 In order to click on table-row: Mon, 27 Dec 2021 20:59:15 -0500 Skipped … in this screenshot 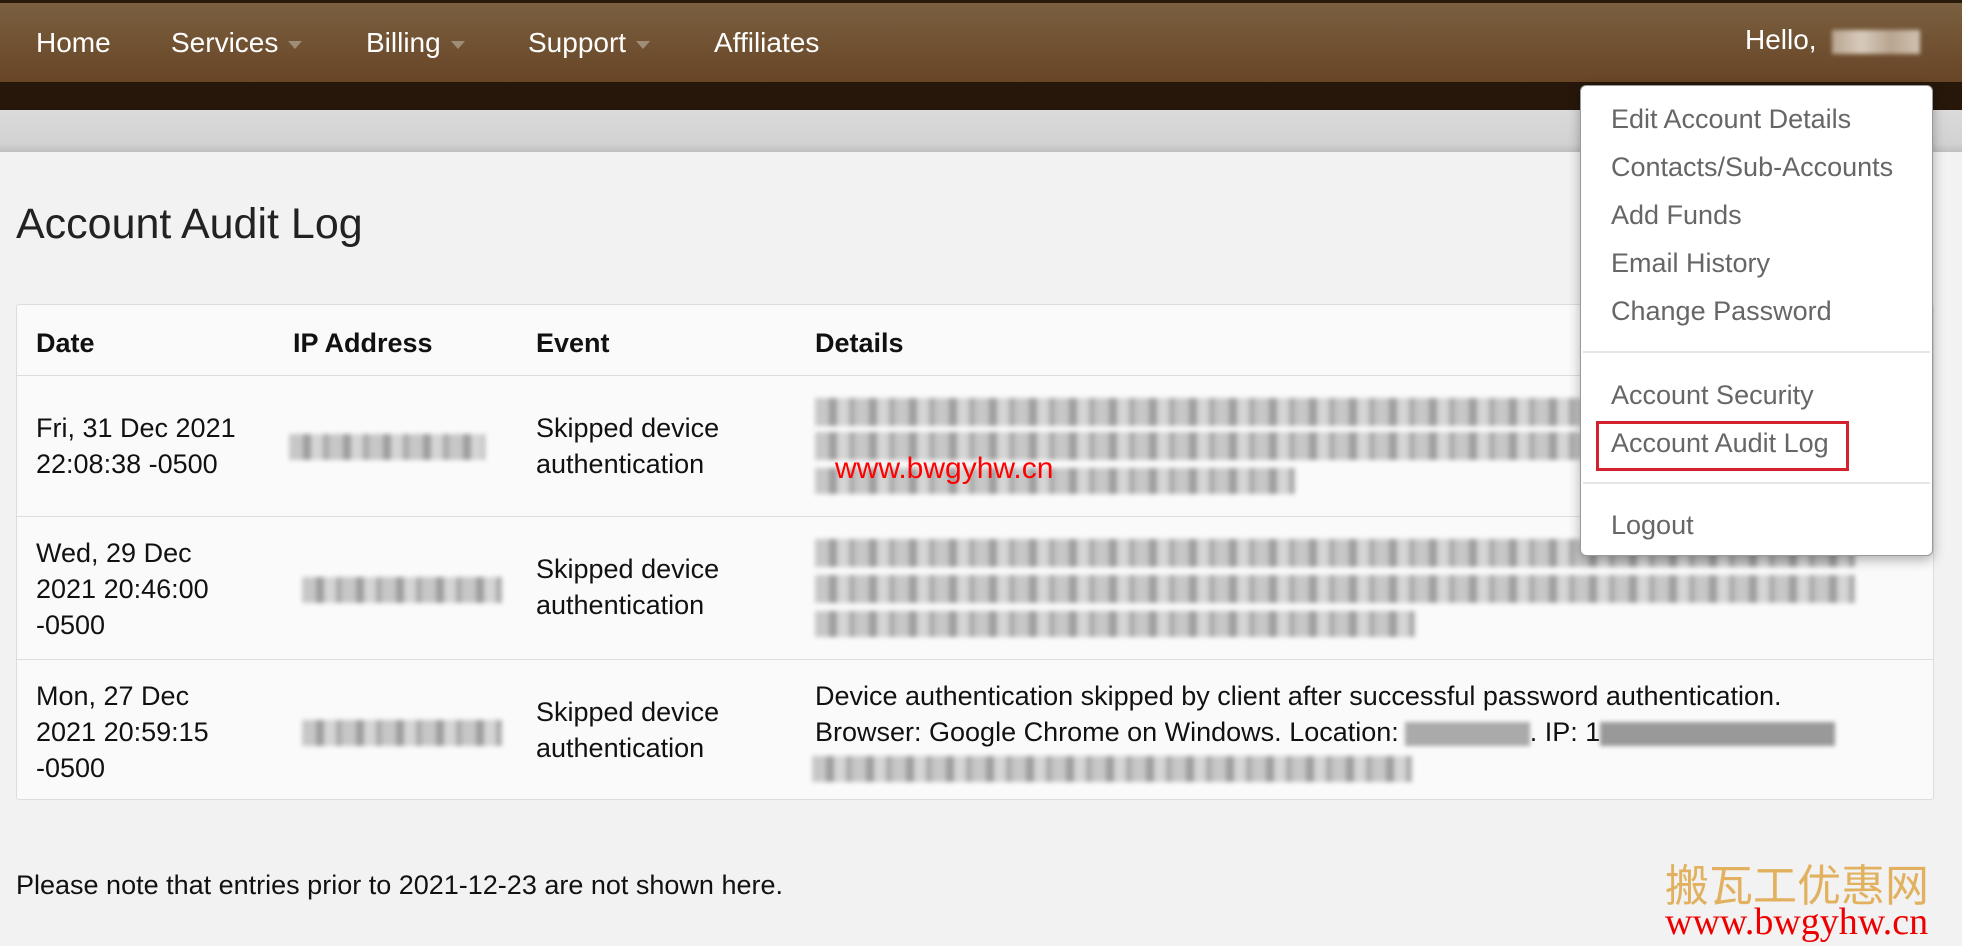, I will do `click(975, 730)`.